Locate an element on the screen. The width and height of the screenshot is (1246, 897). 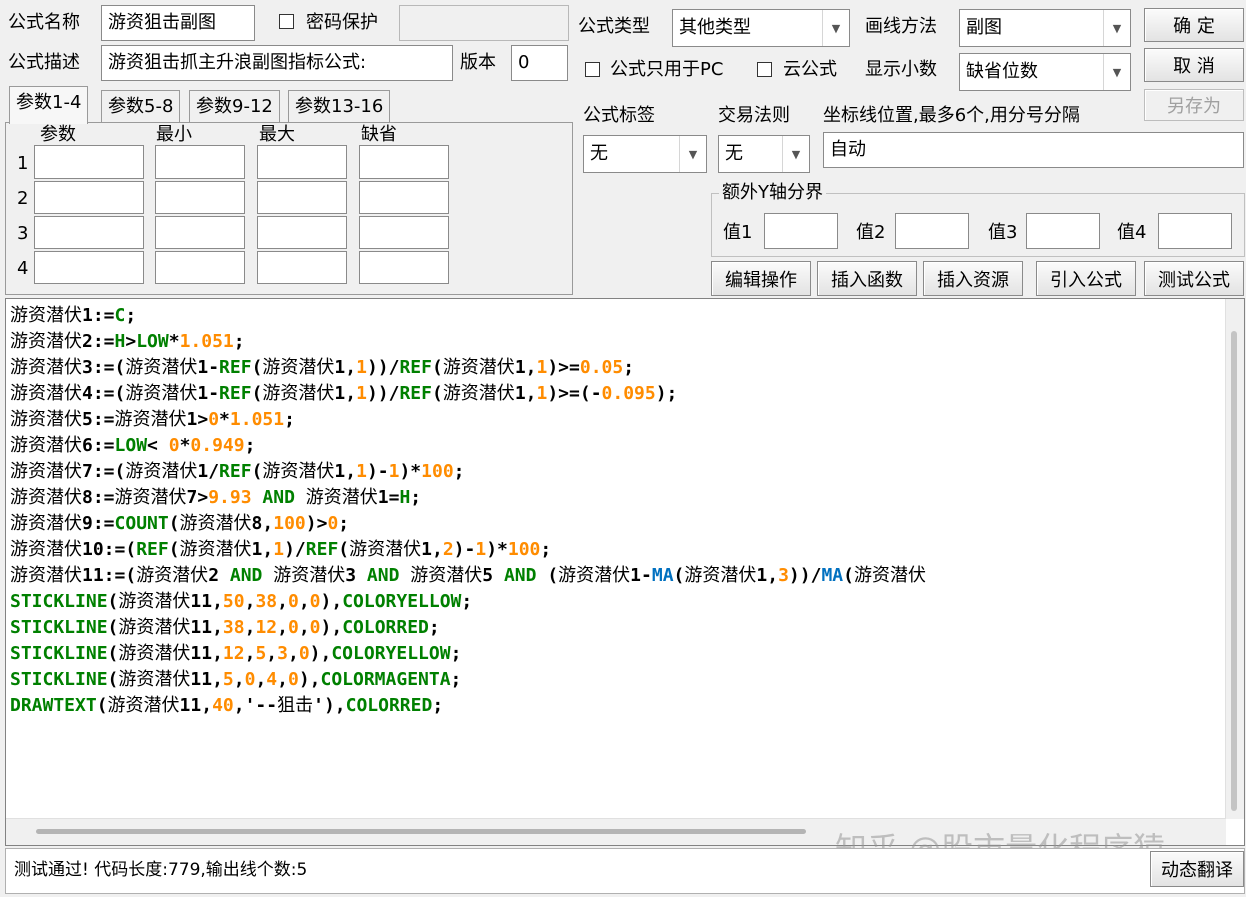
code-line: 游资潜伏6:=LOW< 0*0.949; is located at coordinates (468, 446).